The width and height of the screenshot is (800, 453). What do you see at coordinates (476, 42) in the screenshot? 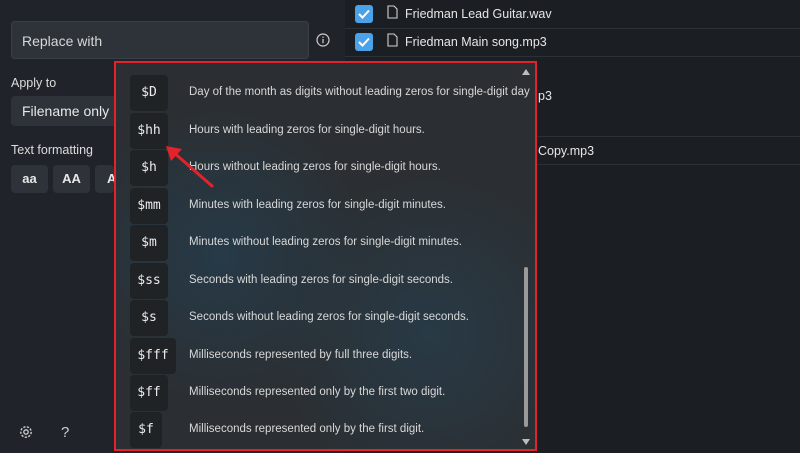
I see `file-name: Friedman Main song.mp3` at bounding box center [476, 42].